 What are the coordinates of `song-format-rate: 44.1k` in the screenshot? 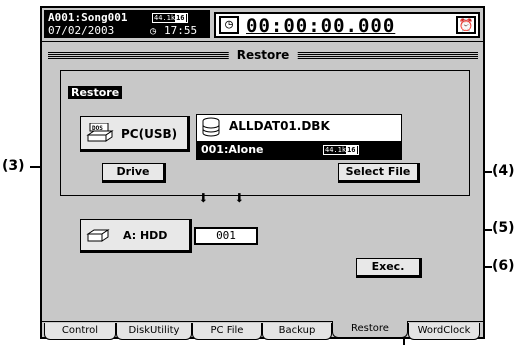 It's located at (336, 150).